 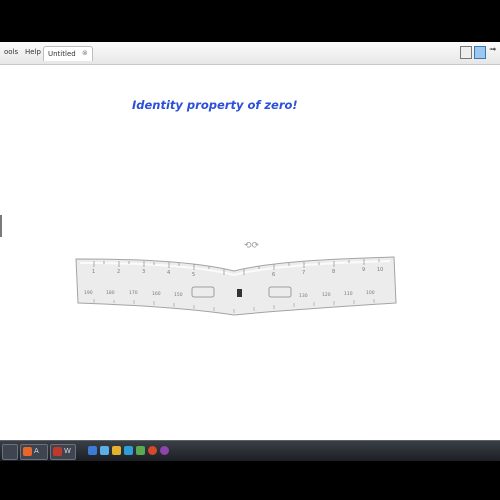 I want to click on svg-text: 3, so click(x=143, y=272).